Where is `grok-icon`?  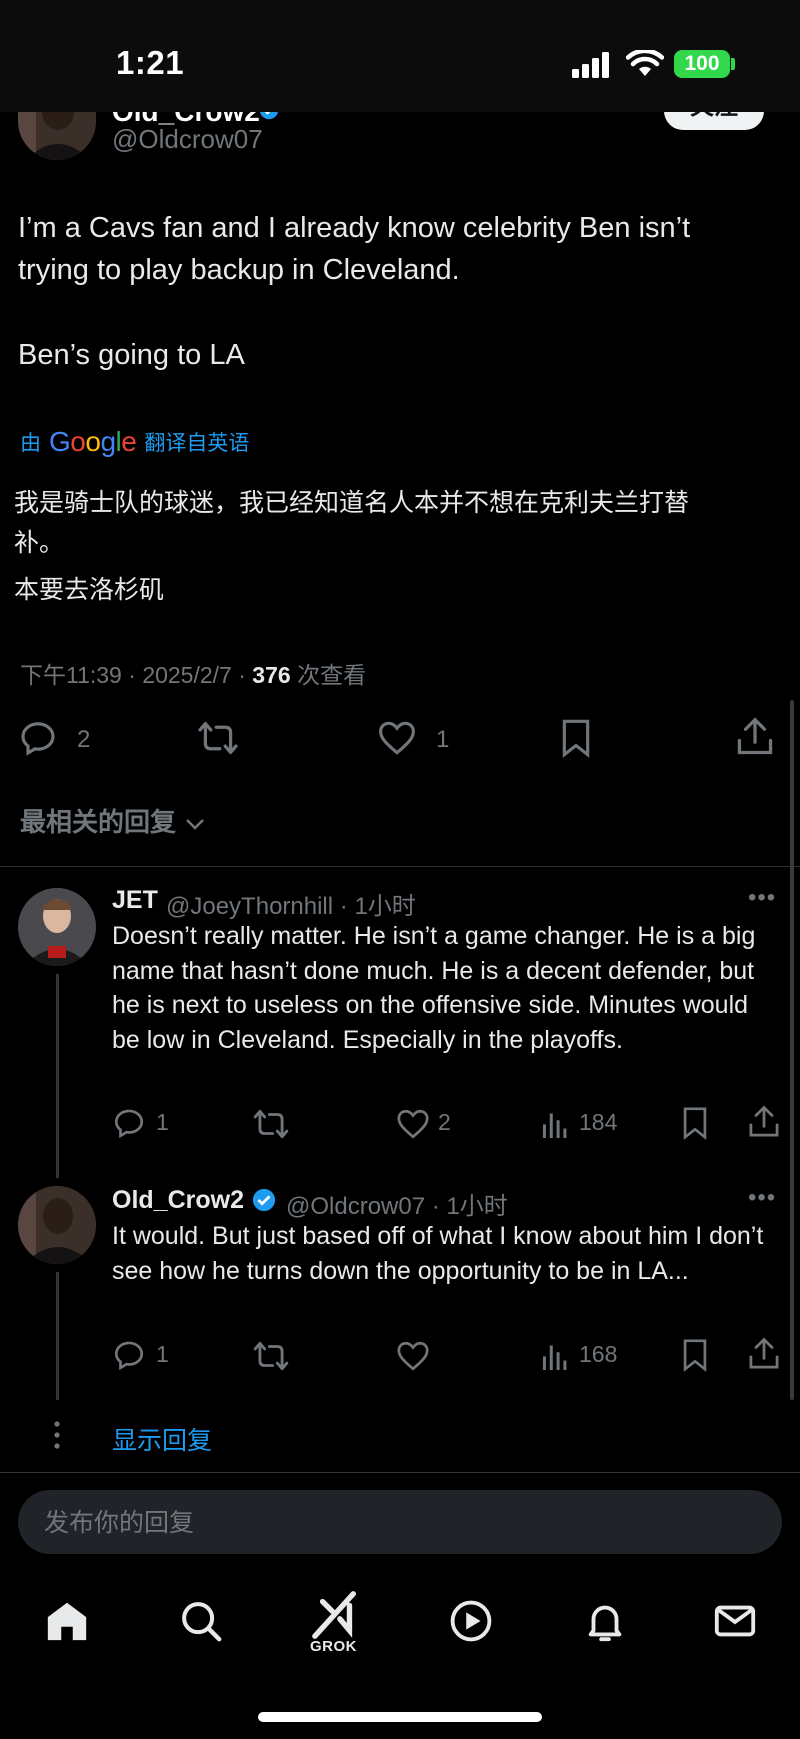
grok-icon is located at coordinates (334, 1615).